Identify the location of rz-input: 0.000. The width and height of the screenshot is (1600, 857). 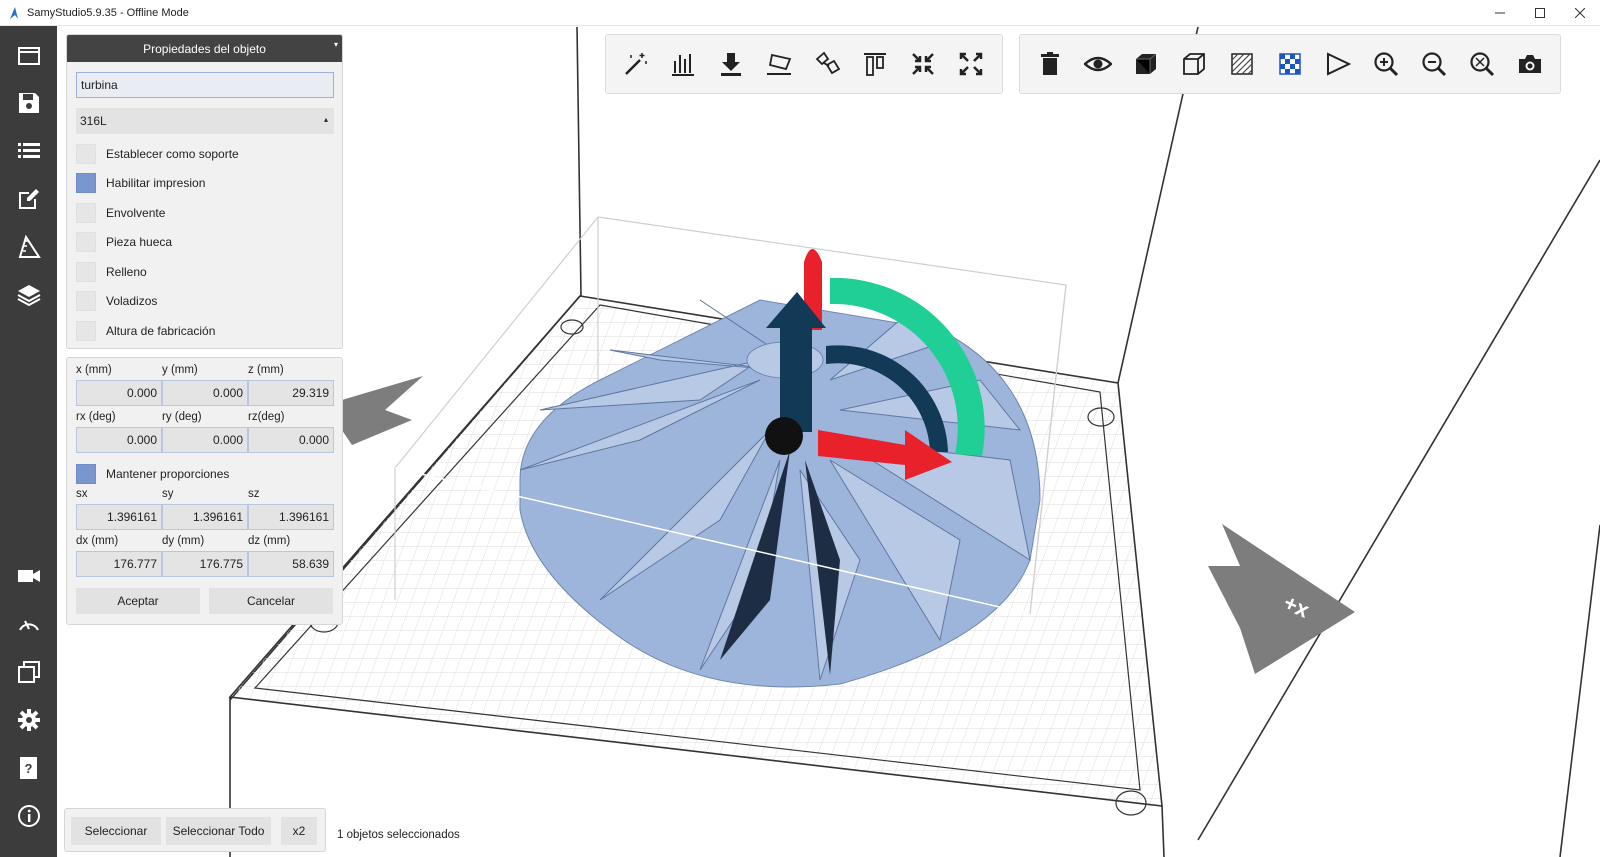
(291, 440).